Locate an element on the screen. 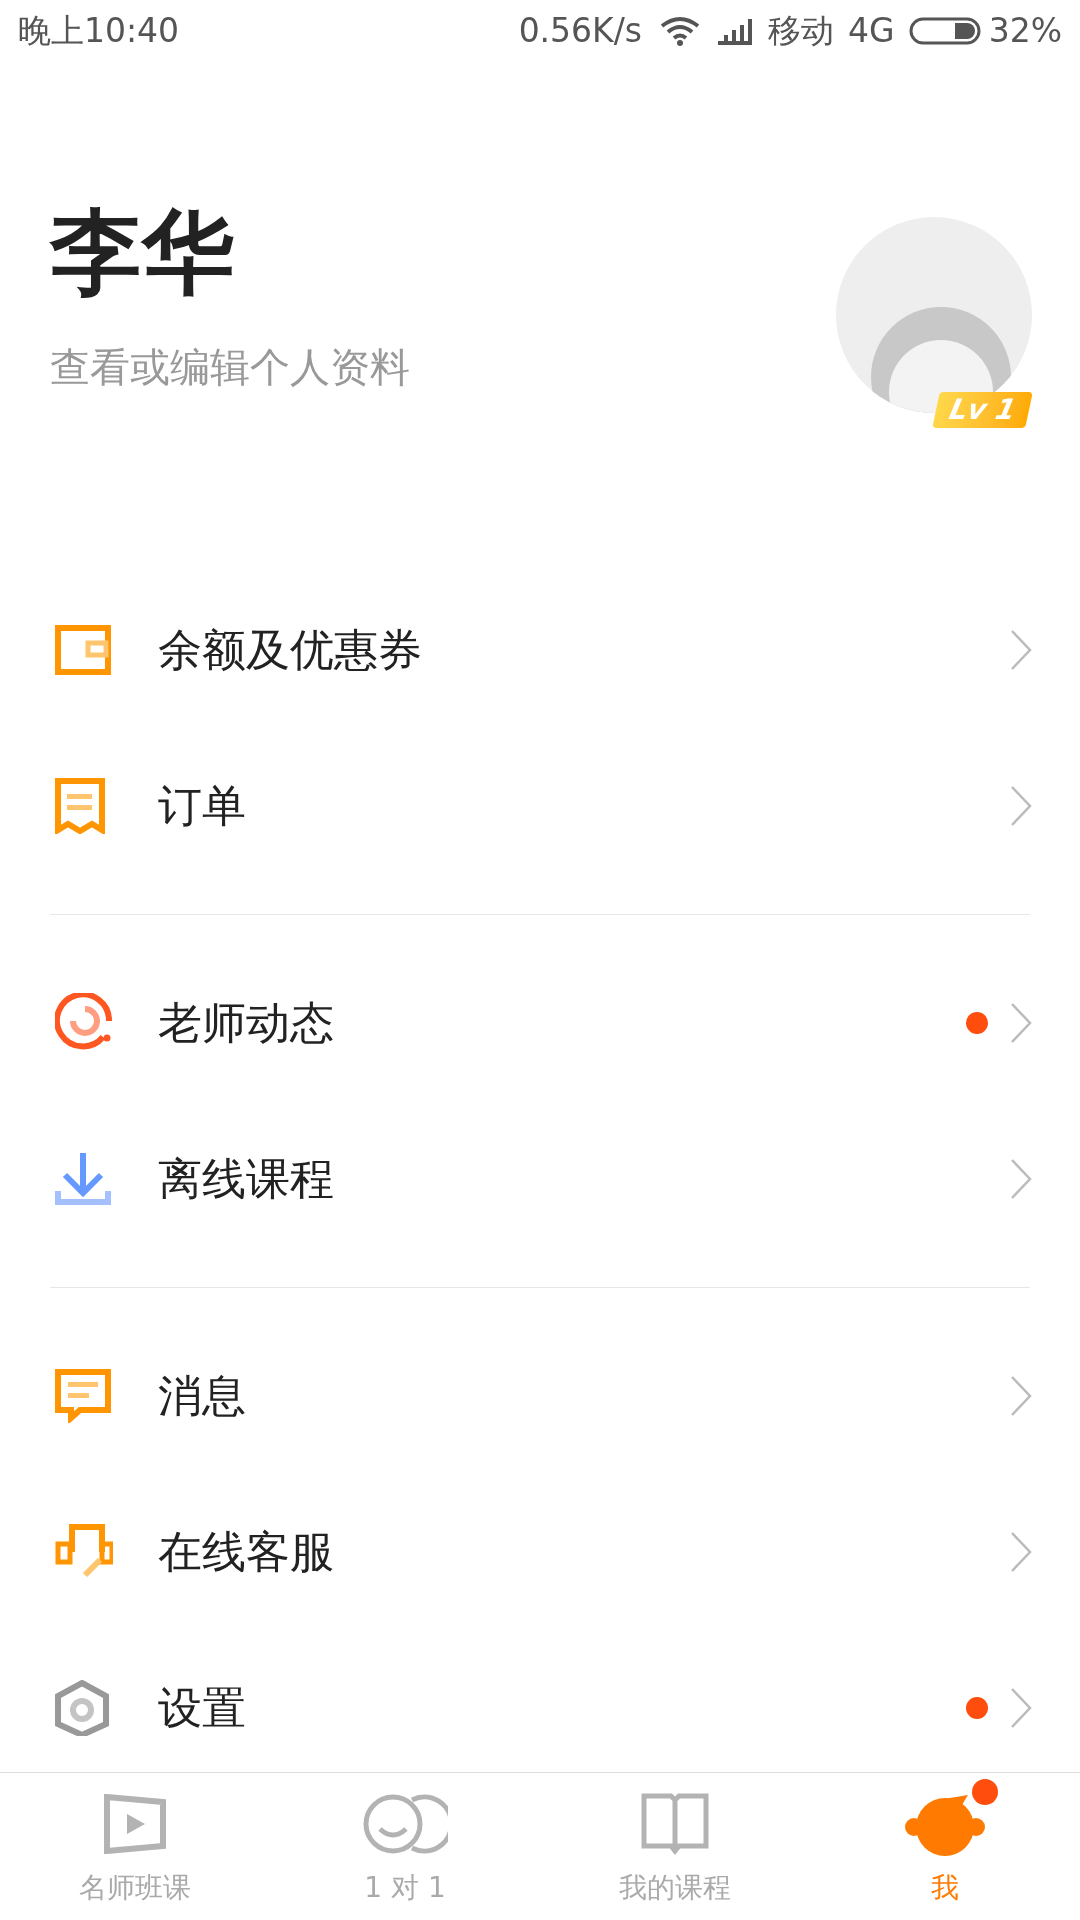  receipt-icon is located at coordinates (80, 806).